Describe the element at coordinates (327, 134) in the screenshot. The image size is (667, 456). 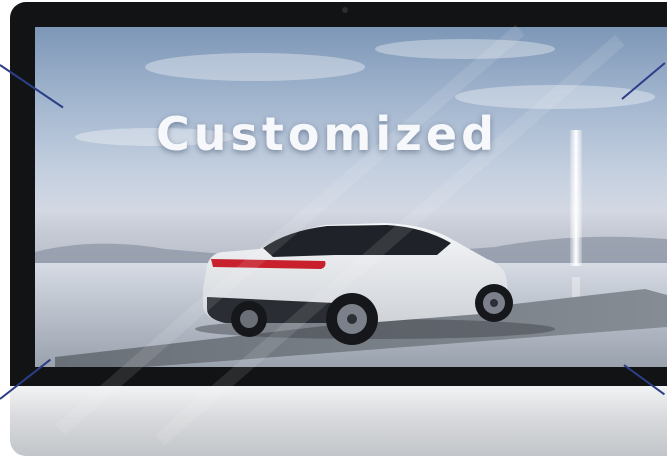
I see `headline-text: Customized` at that location.